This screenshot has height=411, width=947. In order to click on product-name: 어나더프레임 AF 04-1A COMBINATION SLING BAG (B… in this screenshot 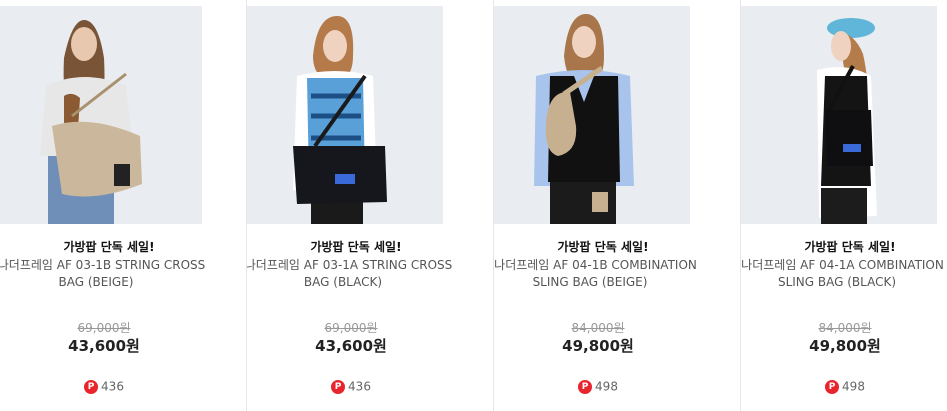, I will do `click(844, 274)`.